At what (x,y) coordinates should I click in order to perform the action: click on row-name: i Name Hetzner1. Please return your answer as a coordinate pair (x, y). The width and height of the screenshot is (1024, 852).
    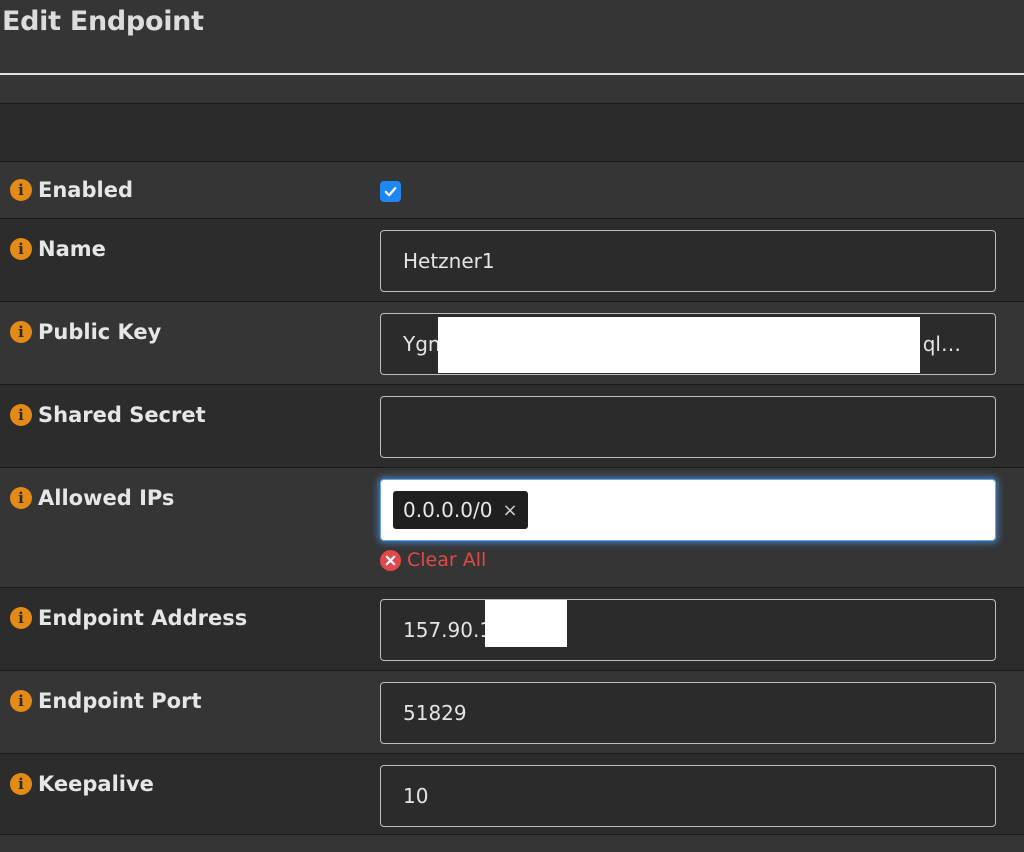
    Looking at the image, I should click on (512, 259).